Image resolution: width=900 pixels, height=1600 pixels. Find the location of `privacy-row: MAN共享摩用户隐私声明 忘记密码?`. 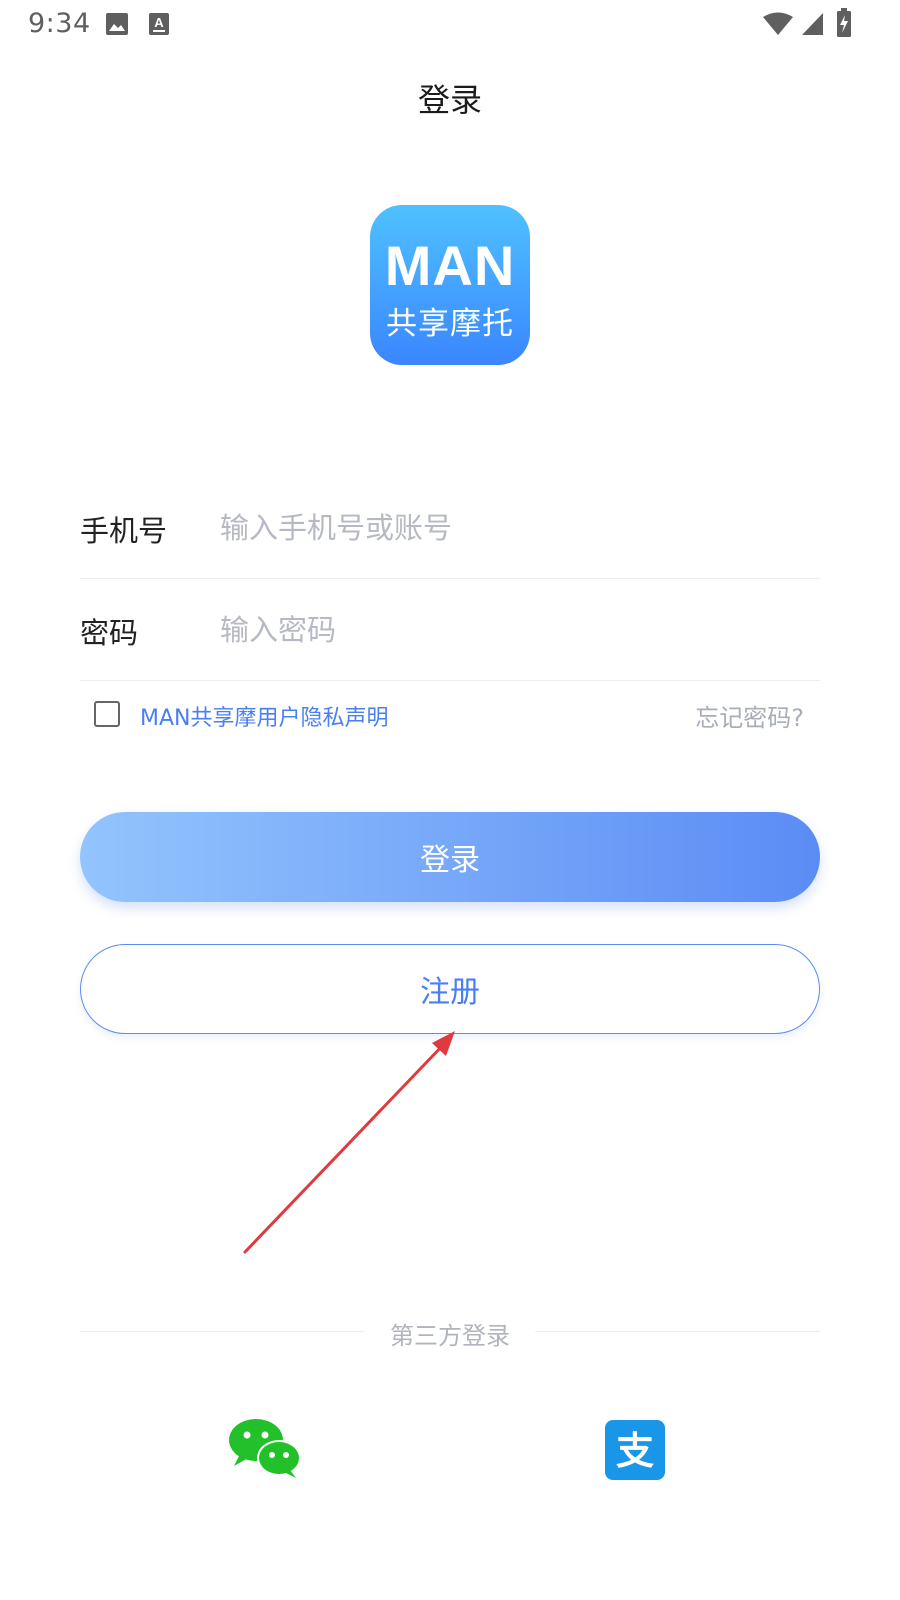

privacy-row: MAN共享摩用户隐私声明 忘记密码? is located at coordinates (457, 716).